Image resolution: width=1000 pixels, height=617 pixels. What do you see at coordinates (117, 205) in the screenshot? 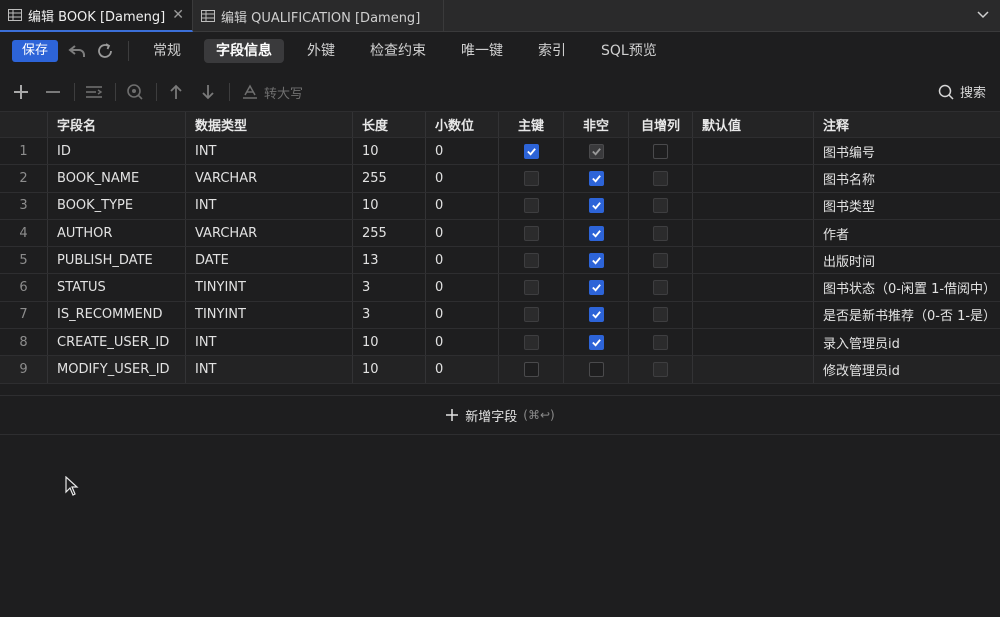
I see `field-name-cell: BOOK_TYPE` at bounding box center [117, 205].